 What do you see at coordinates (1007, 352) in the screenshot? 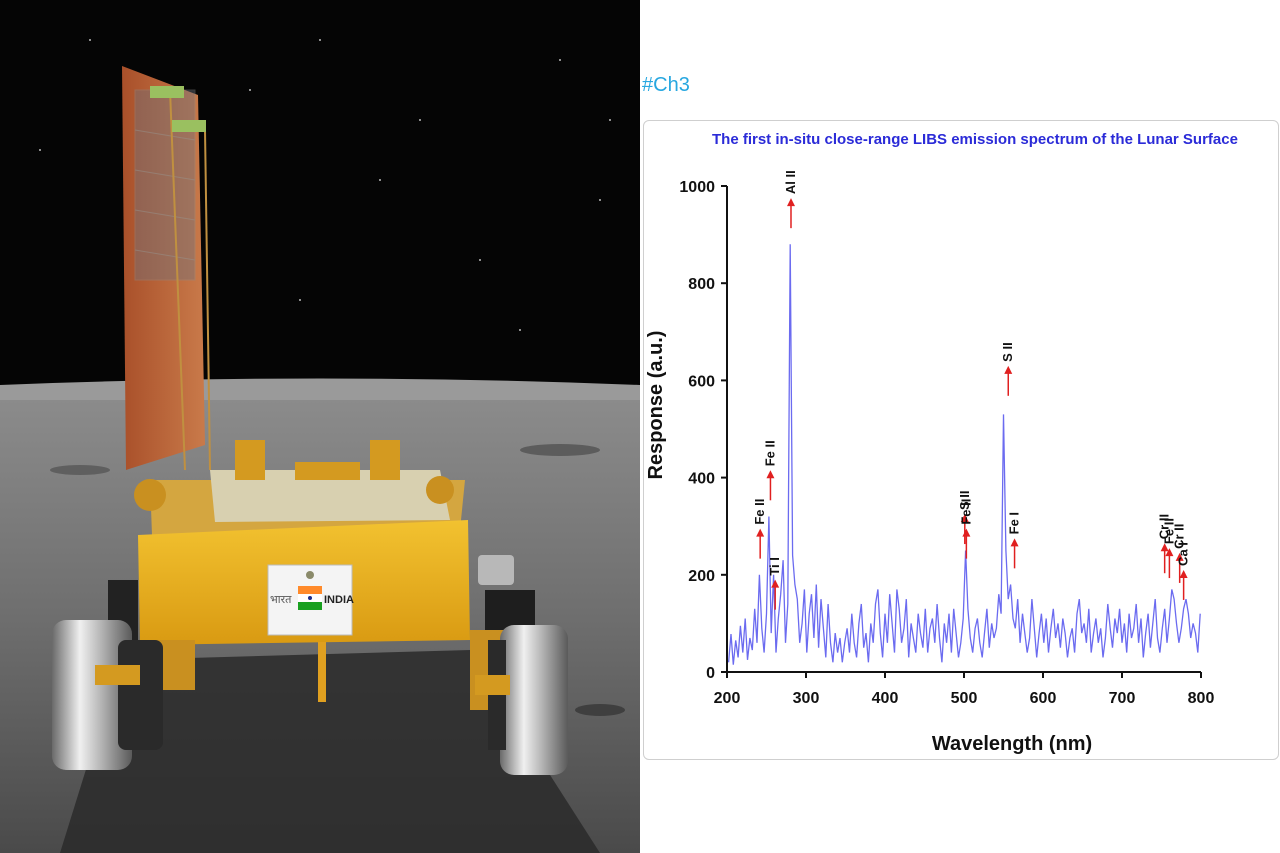
I see `peak-label: S II` at bounding box center [1007, 352].